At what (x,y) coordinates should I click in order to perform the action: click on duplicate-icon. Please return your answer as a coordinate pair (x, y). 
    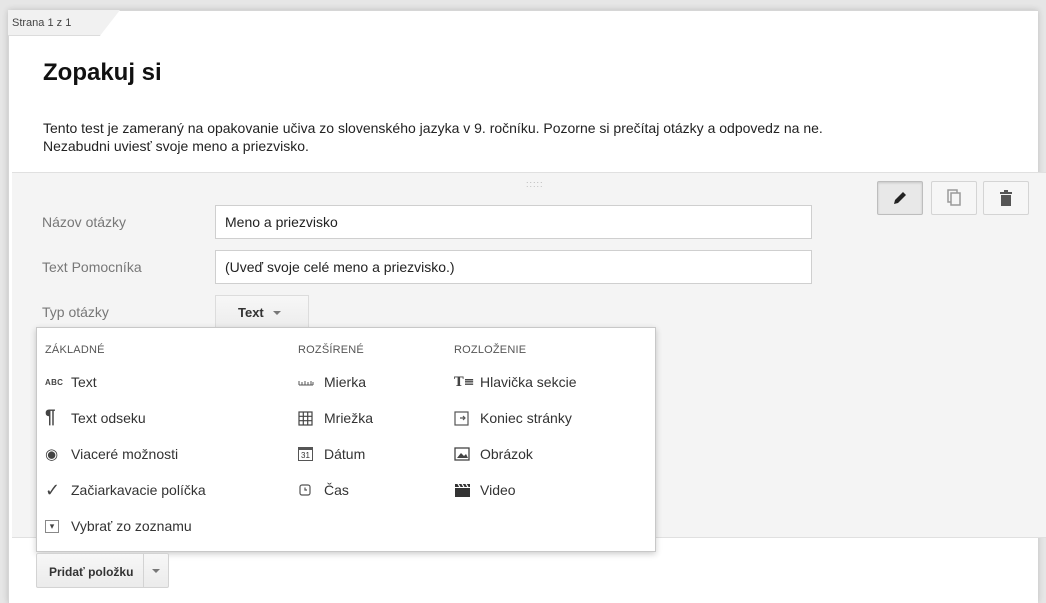
    Looking at the image, I should click on (954, 197).